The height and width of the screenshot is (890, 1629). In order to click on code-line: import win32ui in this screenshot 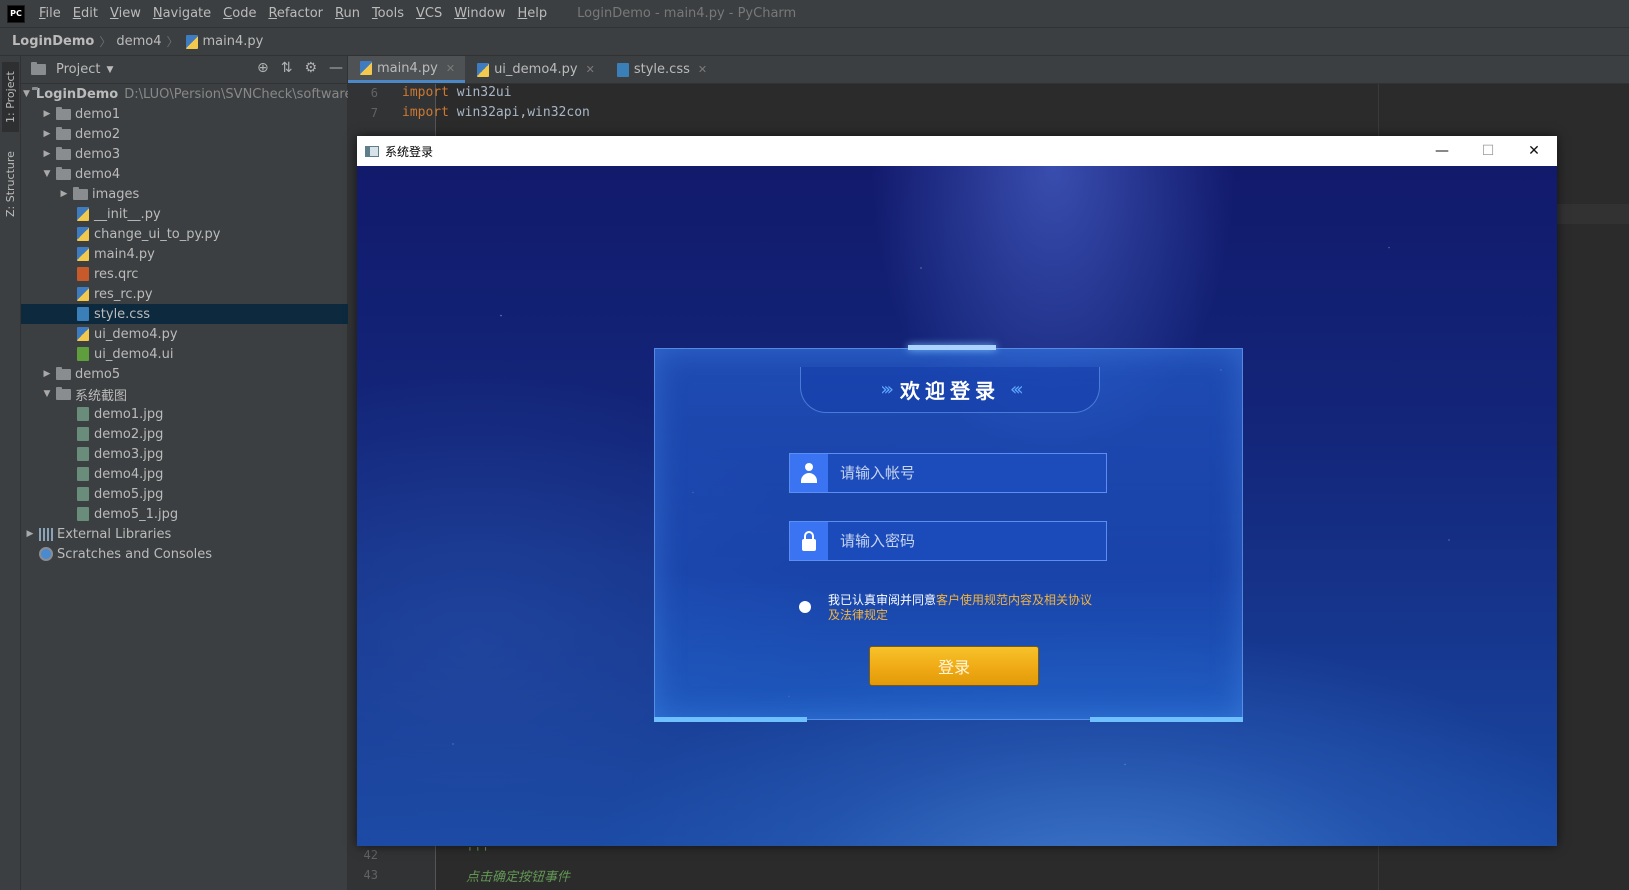, I will do `click(457, 92)`.